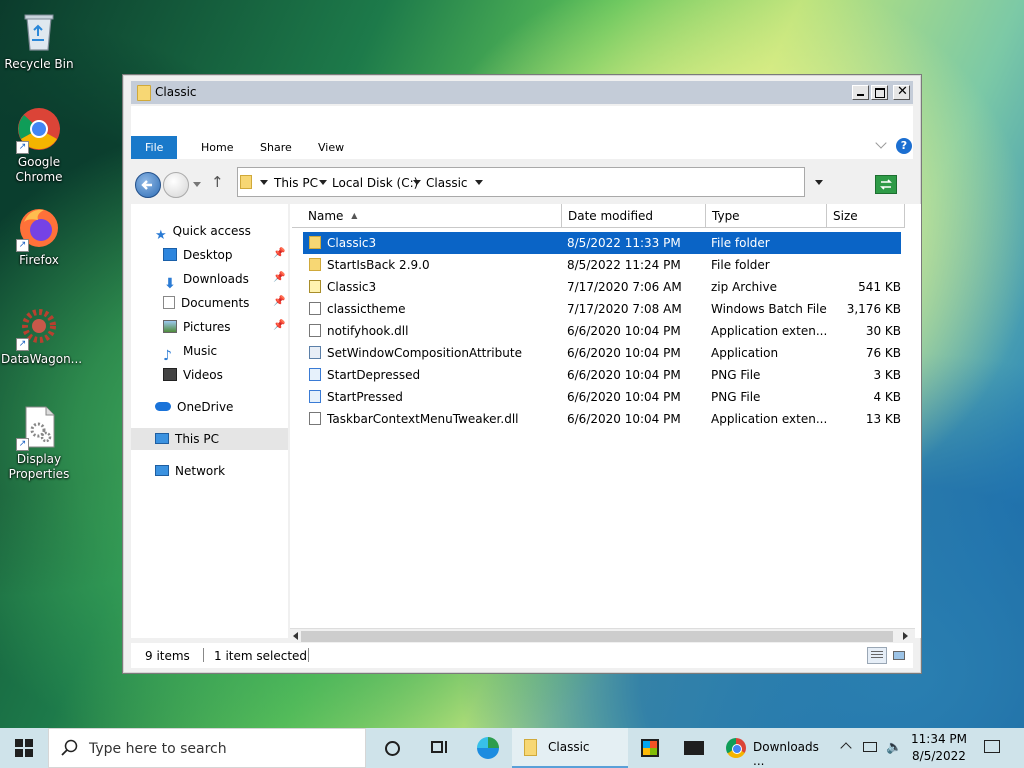  What do you see at coordinates (939, 748) in the screenshot?
I see `clock: 11:34 PM 8/5/2022` at bounding box center [939, 748].